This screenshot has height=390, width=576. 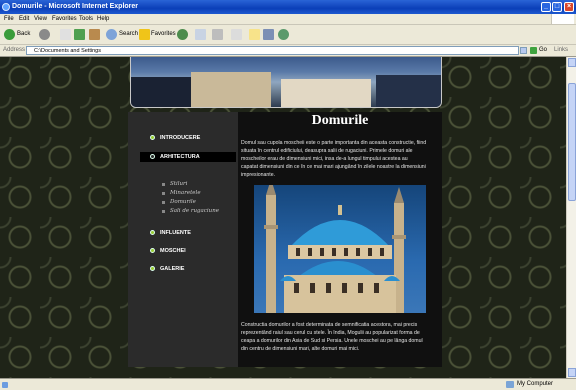 I want to click on menu-file: File, so click(x=9, y=19).